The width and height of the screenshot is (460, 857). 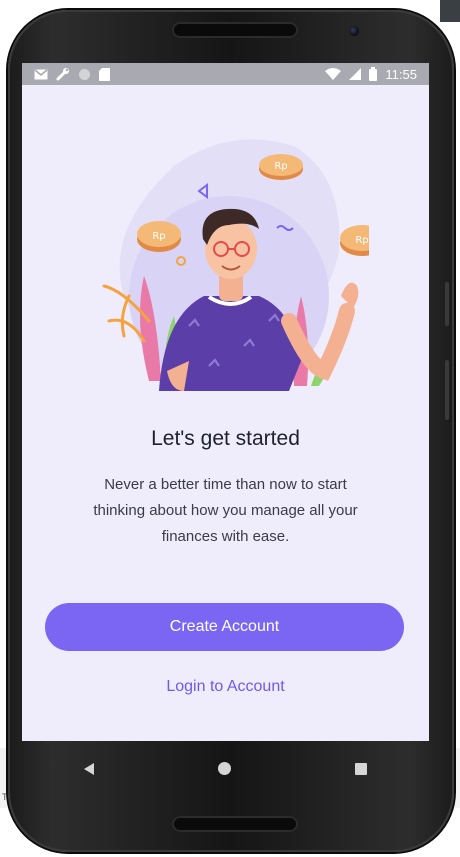 I want to click on status-bar: 11:55, so click(x=225, y=74).